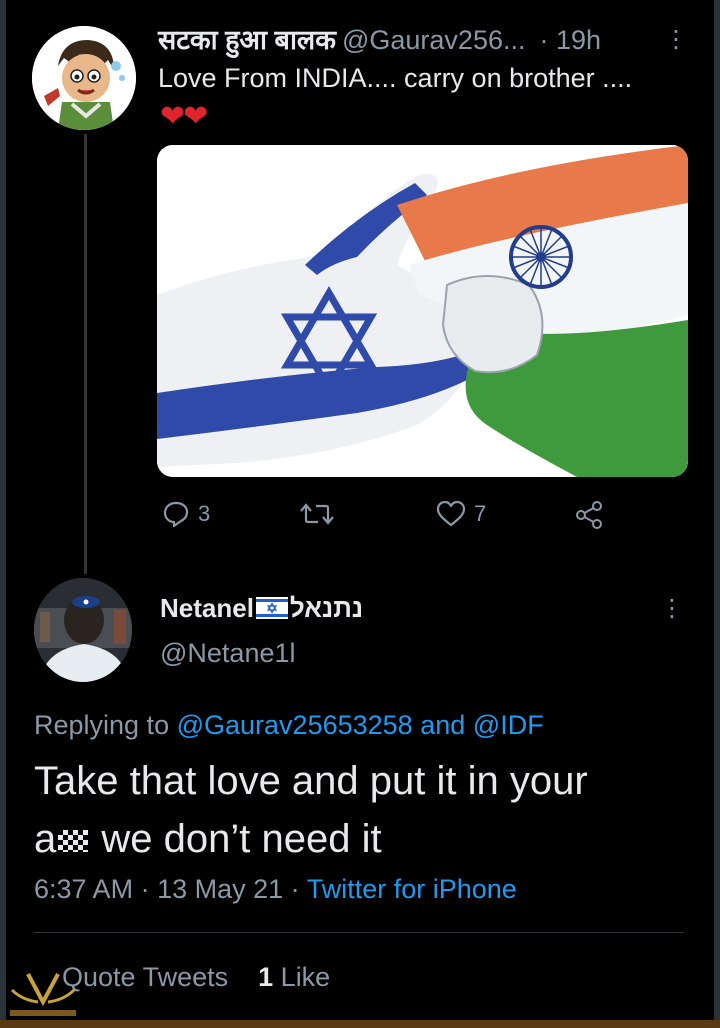 The width and height of the screenshot is (720, 1028). What do you see at coordinates (184, 116) in the screenshot?
I see `tweet1-heart-emoji: ❤❤` at bounding box center [184, 116].